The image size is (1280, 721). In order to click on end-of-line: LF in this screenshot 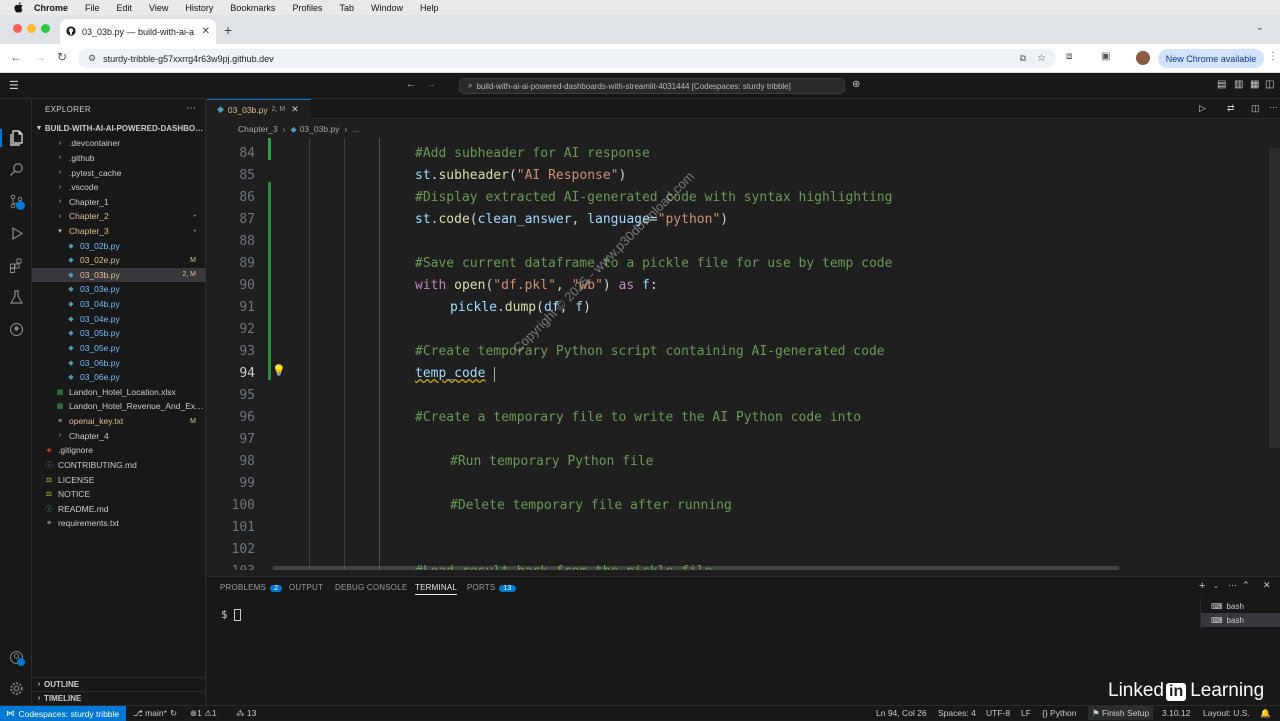, I will do `click(1026, 713)`.